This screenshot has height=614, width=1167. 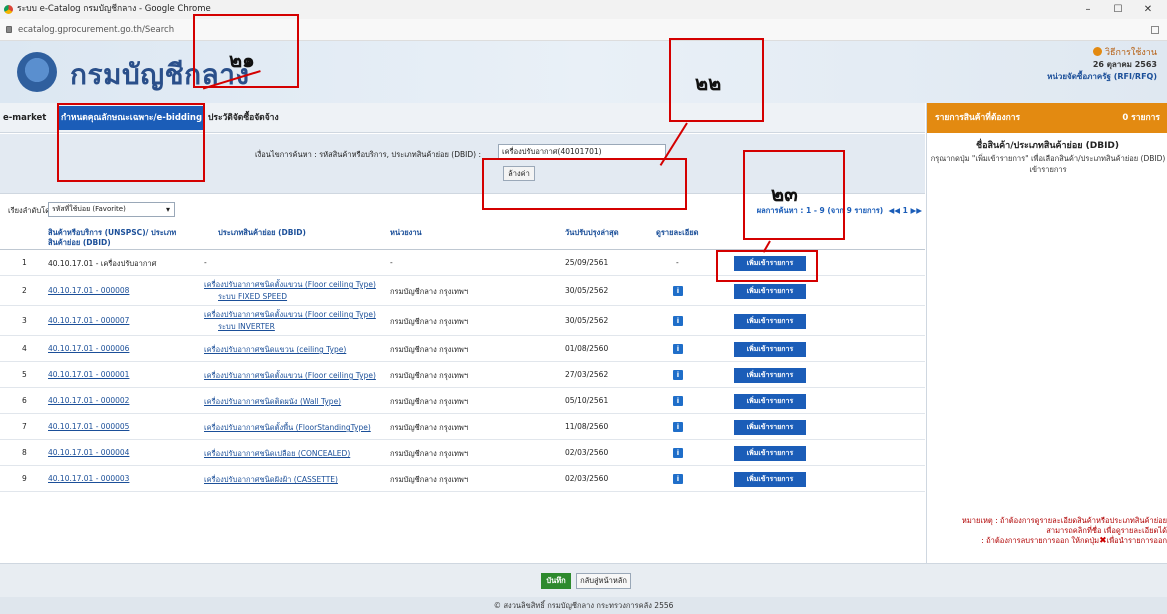 I want to click on annotation-label-23: ๒๓, so click(x=784, y=194).